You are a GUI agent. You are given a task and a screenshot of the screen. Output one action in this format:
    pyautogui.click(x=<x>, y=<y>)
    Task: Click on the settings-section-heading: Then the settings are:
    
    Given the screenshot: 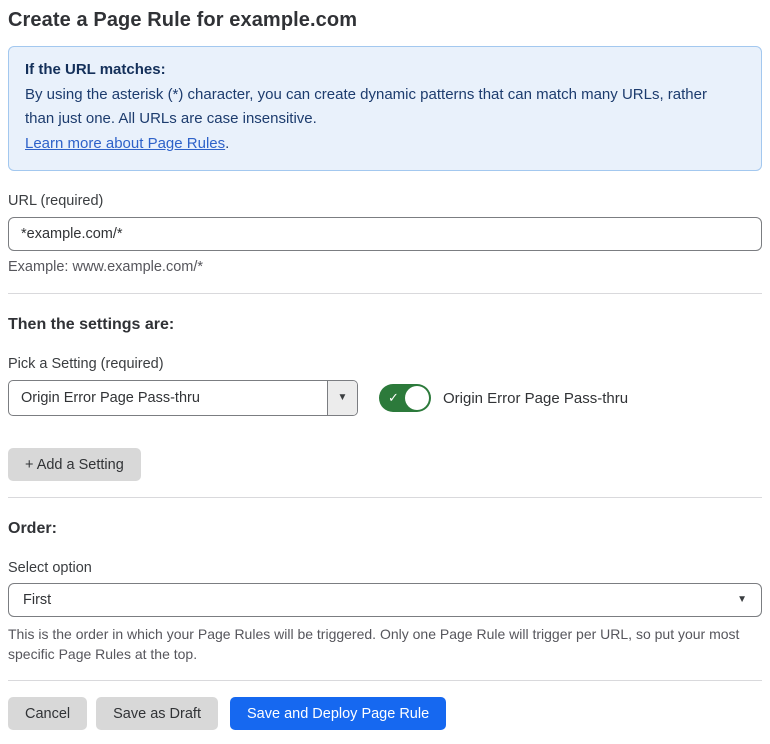 What is the action you would take?
    pyautogui.click(x=91, y=324)
    